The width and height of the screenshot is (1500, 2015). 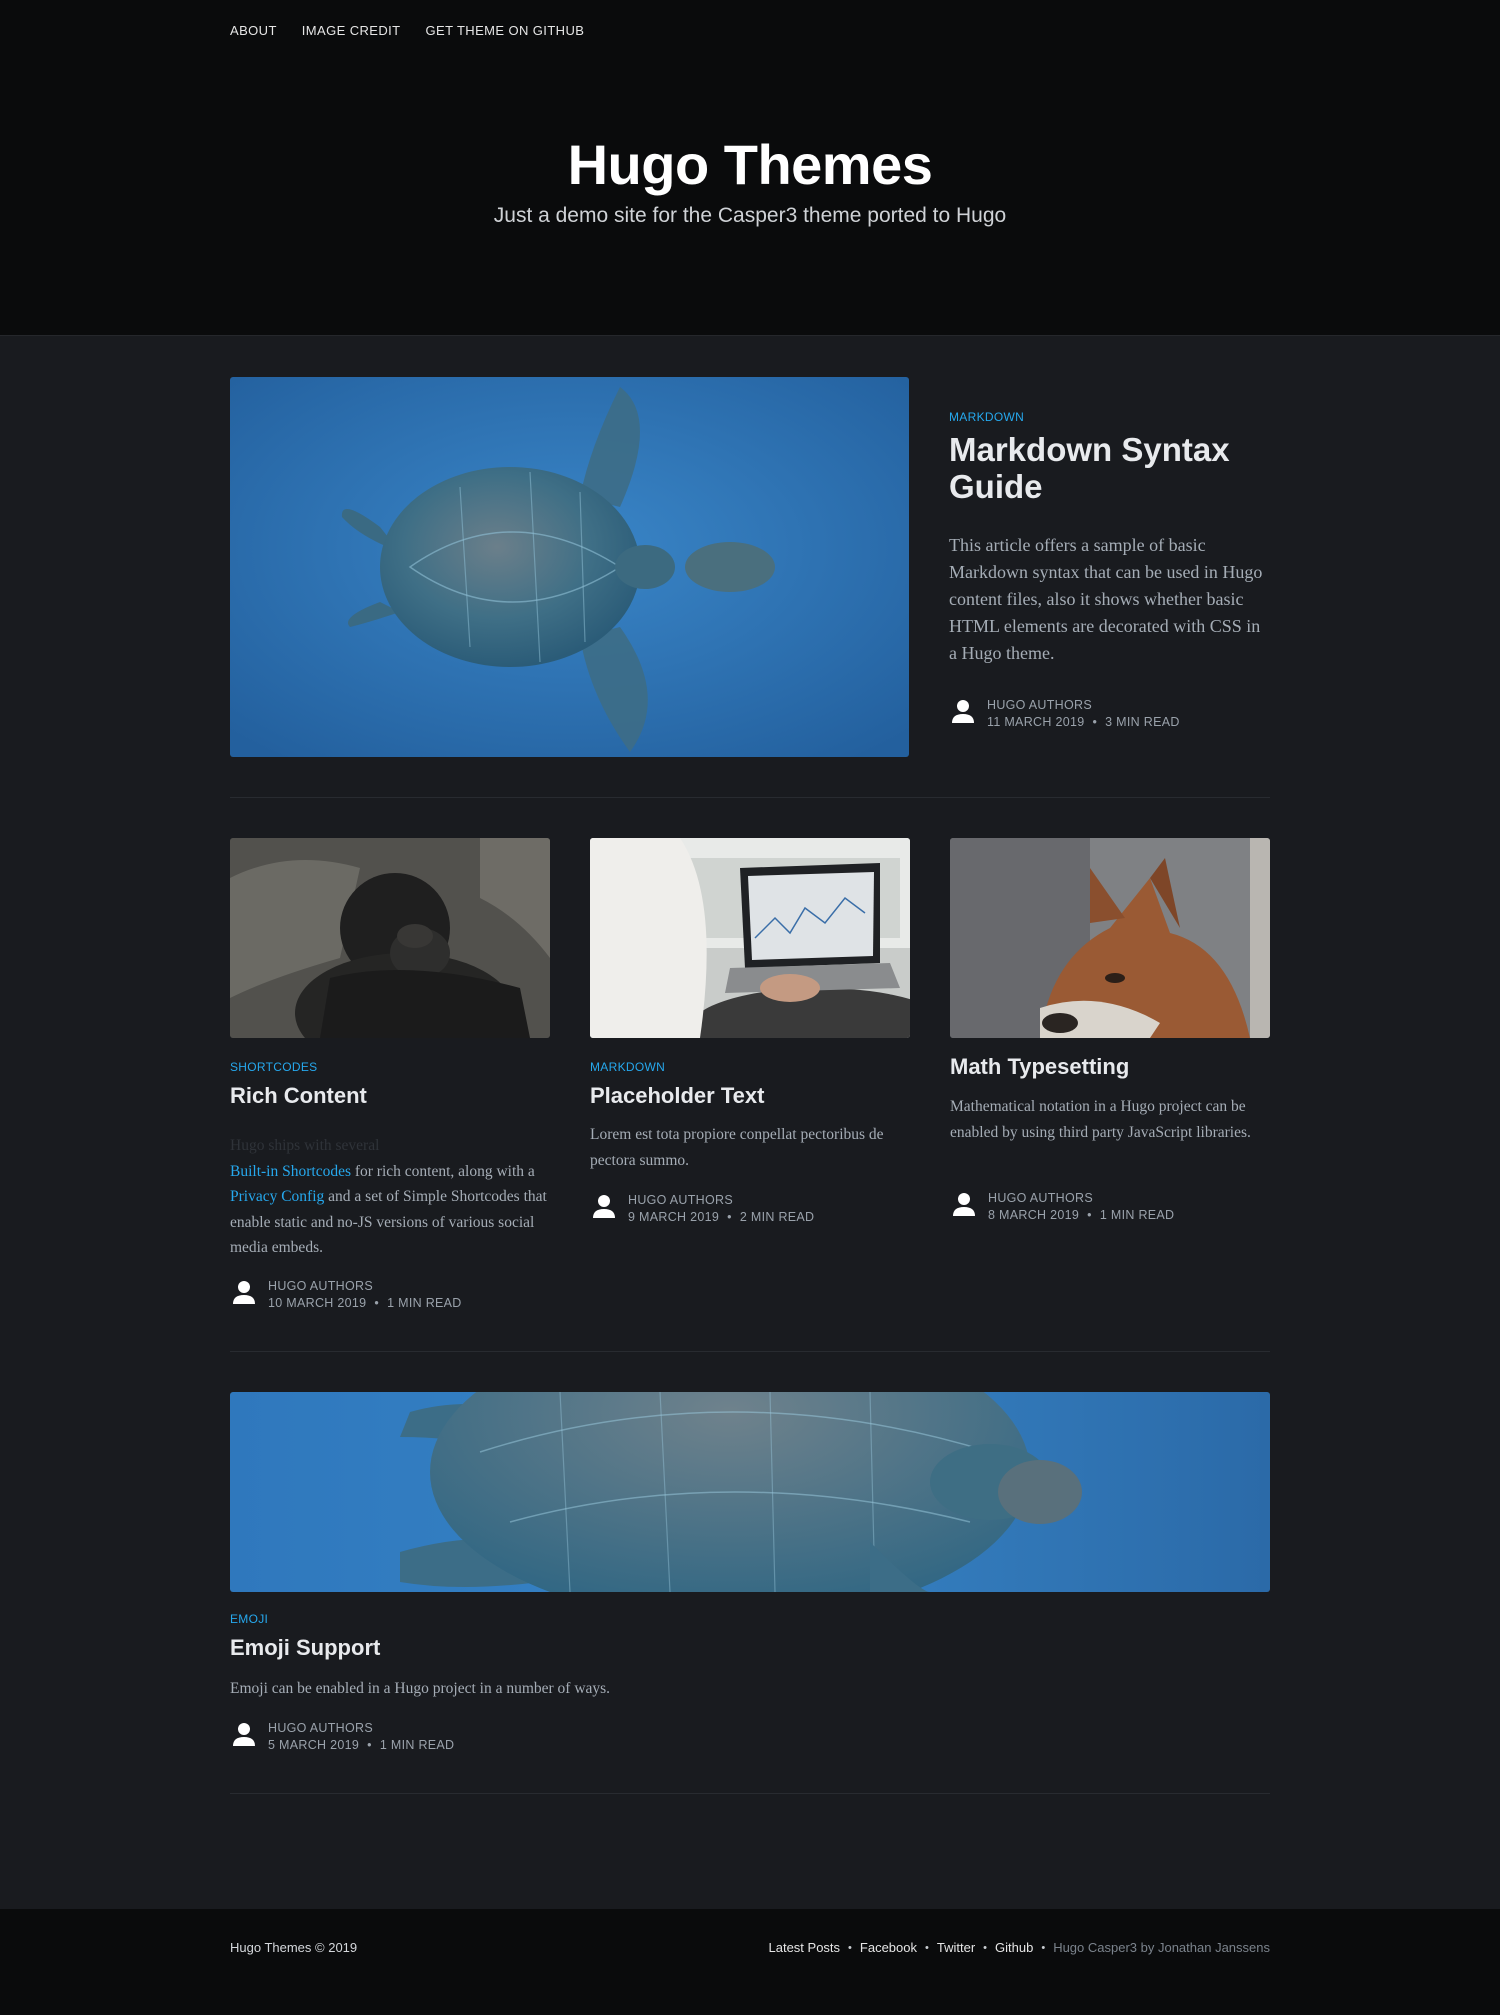 I want to click on math-typesetting-image, so click(x=1110, y=938).